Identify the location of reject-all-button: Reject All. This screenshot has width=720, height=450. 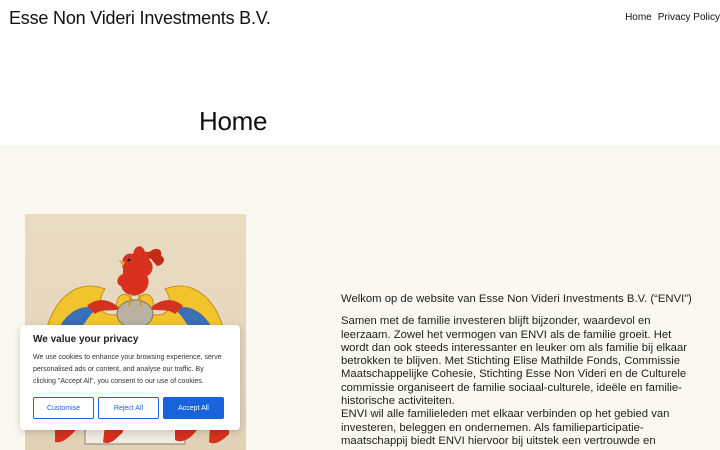
(128, 408).